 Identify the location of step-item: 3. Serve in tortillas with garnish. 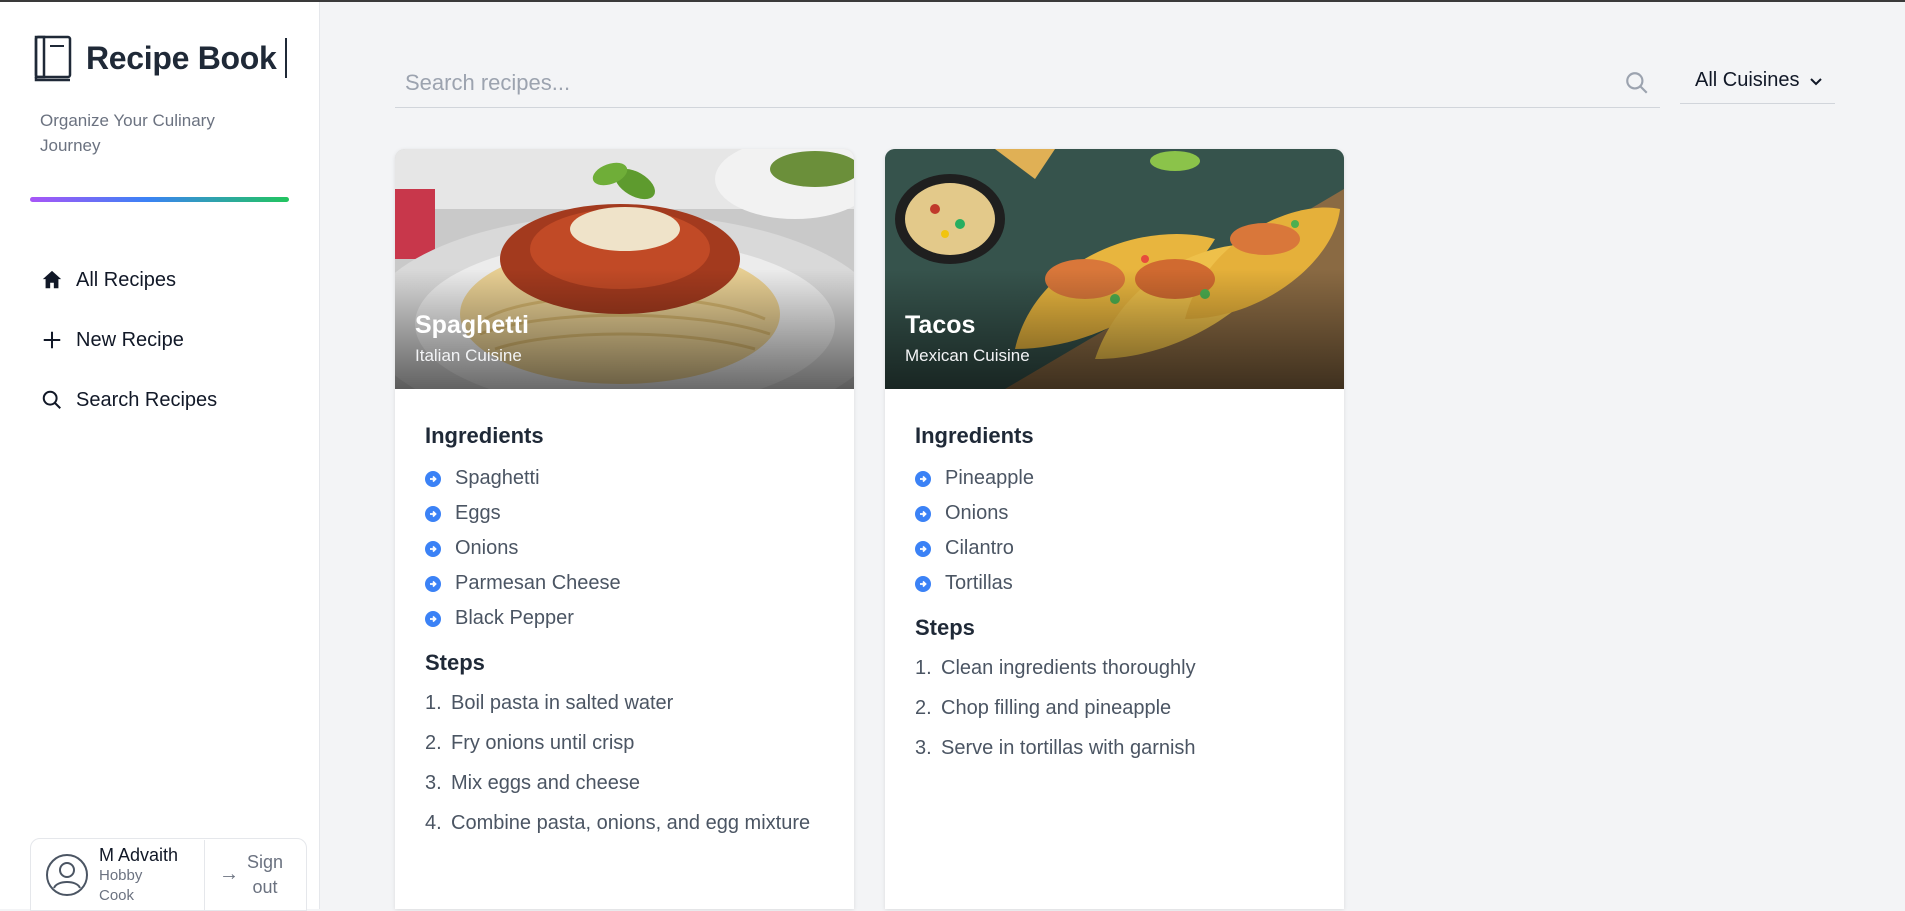
(1114, 748).